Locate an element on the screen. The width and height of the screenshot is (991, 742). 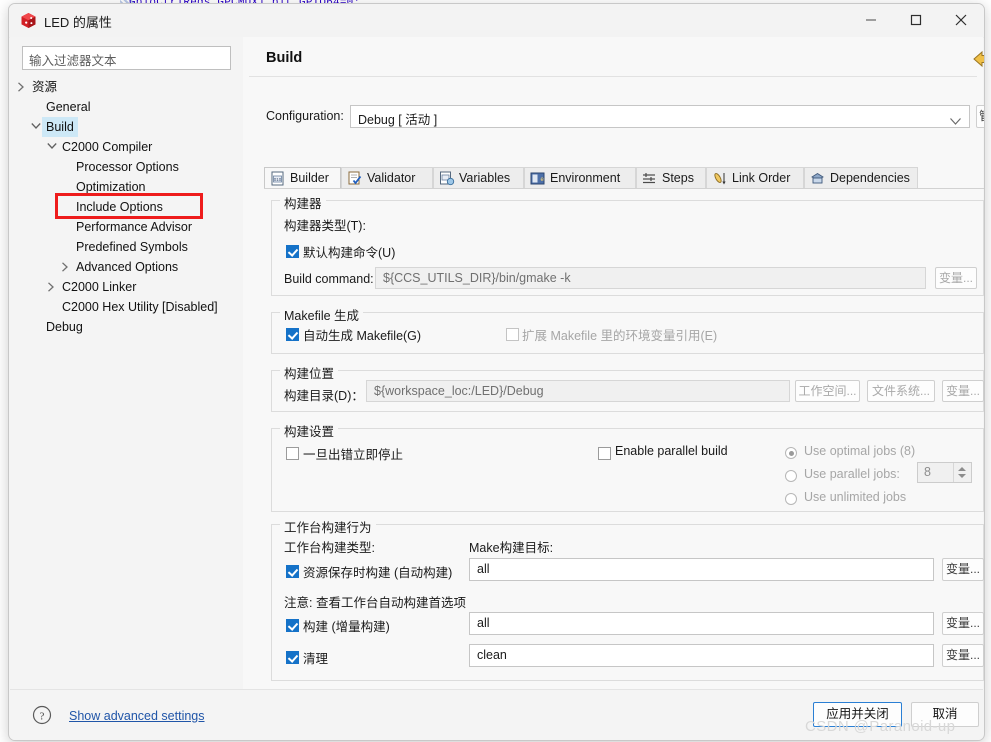
parallel-jobs-stepper: 8 is located at coordinates (944, 472).